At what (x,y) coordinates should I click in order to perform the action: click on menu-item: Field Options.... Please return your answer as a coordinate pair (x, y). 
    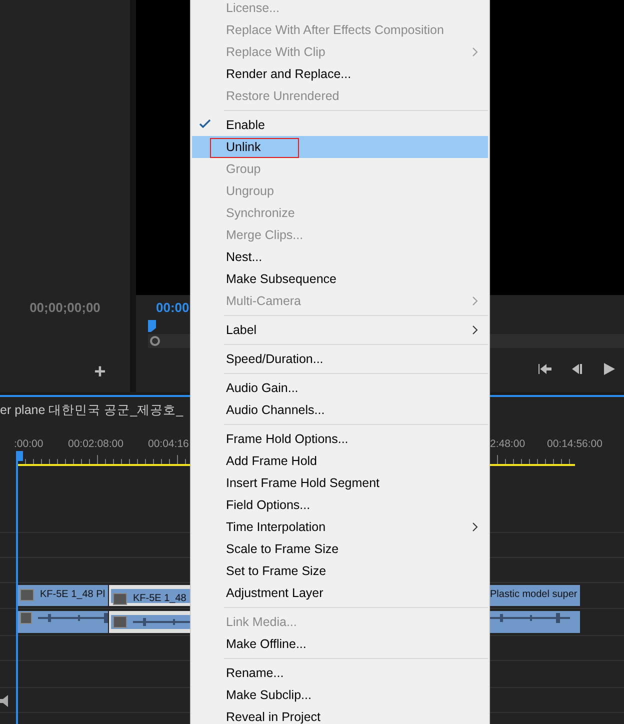
    Looking at the image, I should click on (340, 505).